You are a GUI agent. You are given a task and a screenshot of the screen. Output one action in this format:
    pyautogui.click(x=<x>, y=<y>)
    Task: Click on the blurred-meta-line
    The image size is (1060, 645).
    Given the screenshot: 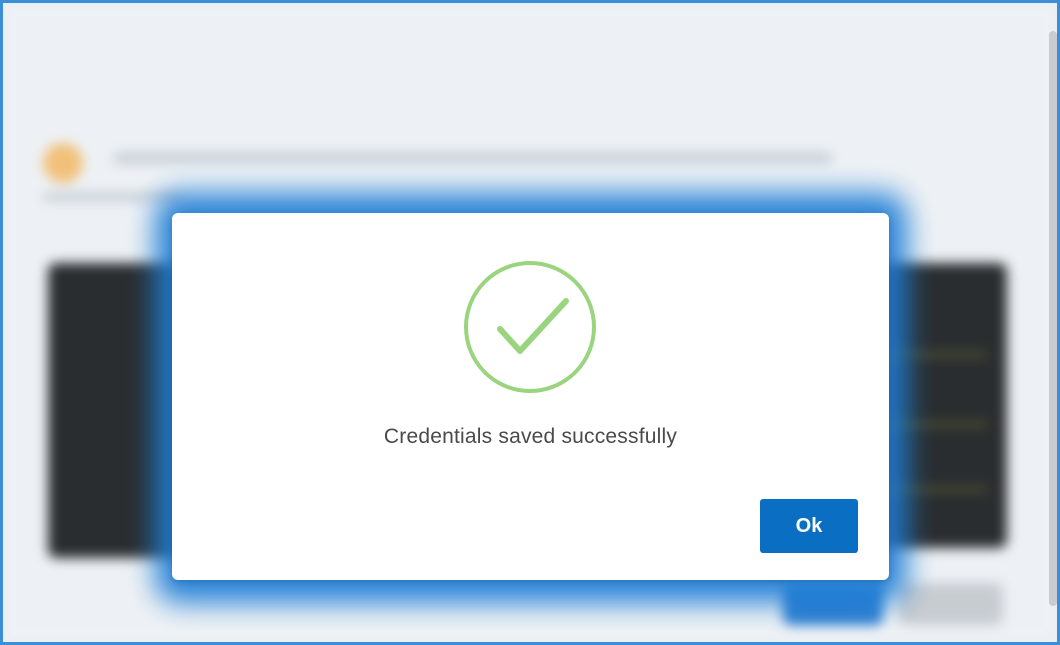 What is the action you would take?
    pyautogui.click(x=473, y=158)
    